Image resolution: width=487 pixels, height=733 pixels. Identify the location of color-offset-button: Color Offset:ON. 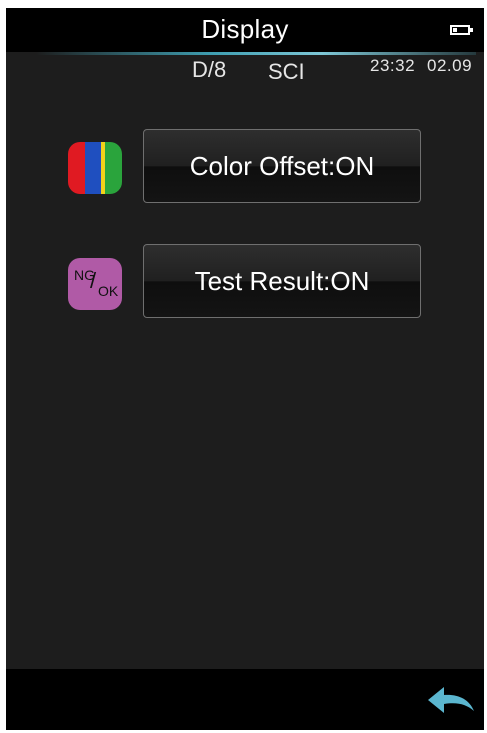
(282, 166).